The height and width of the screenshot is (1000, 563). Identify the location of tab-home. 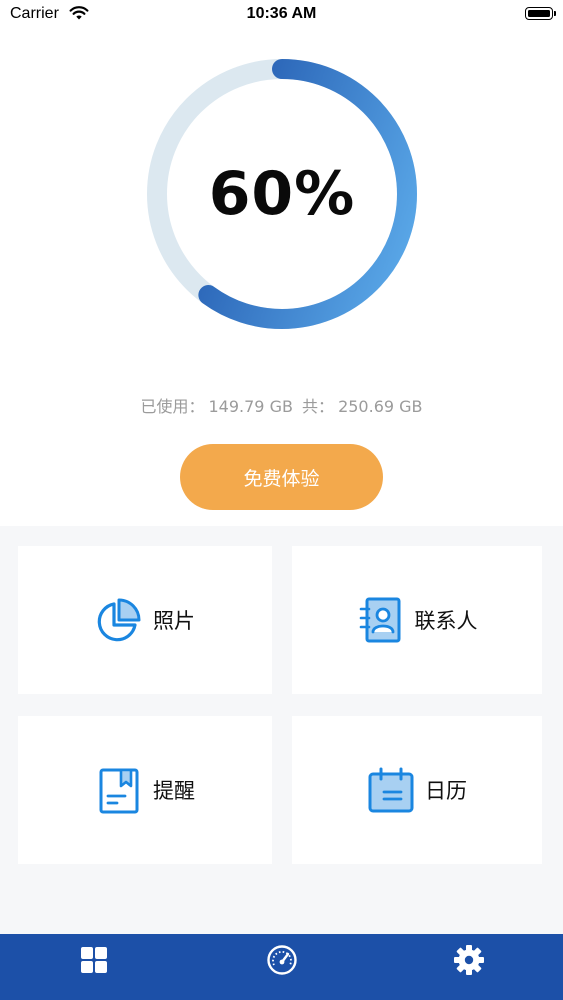
(94, 962).